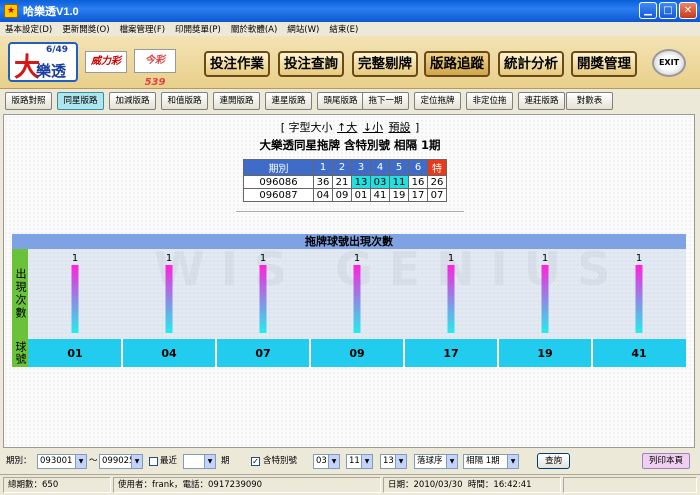 The height and width of the screenshot is (495, 700). Describe the element at coordinates (349, 241) in the screenshot. I see `chart-title: 拖牌球號出現次數` at that location.